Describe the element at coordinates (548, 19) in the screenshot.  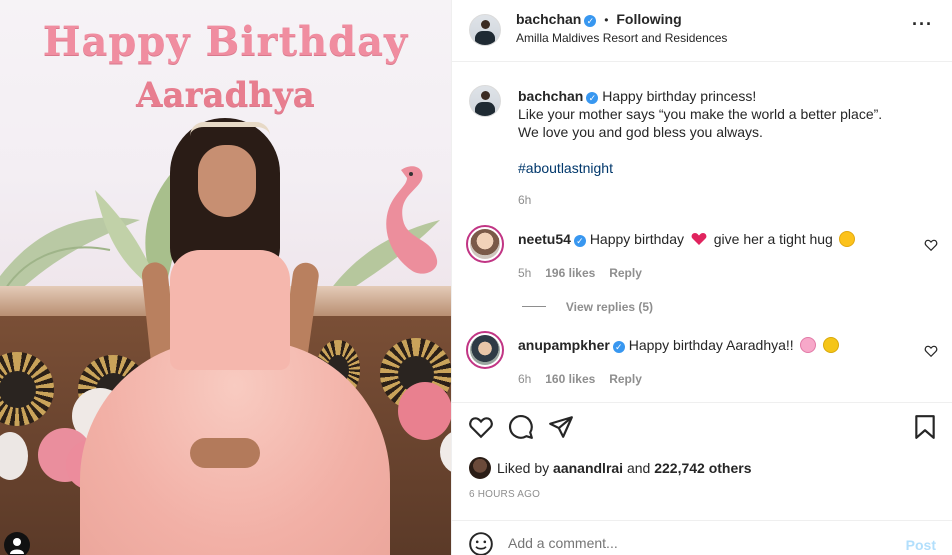
I see `username-link: bachchan` at that location.